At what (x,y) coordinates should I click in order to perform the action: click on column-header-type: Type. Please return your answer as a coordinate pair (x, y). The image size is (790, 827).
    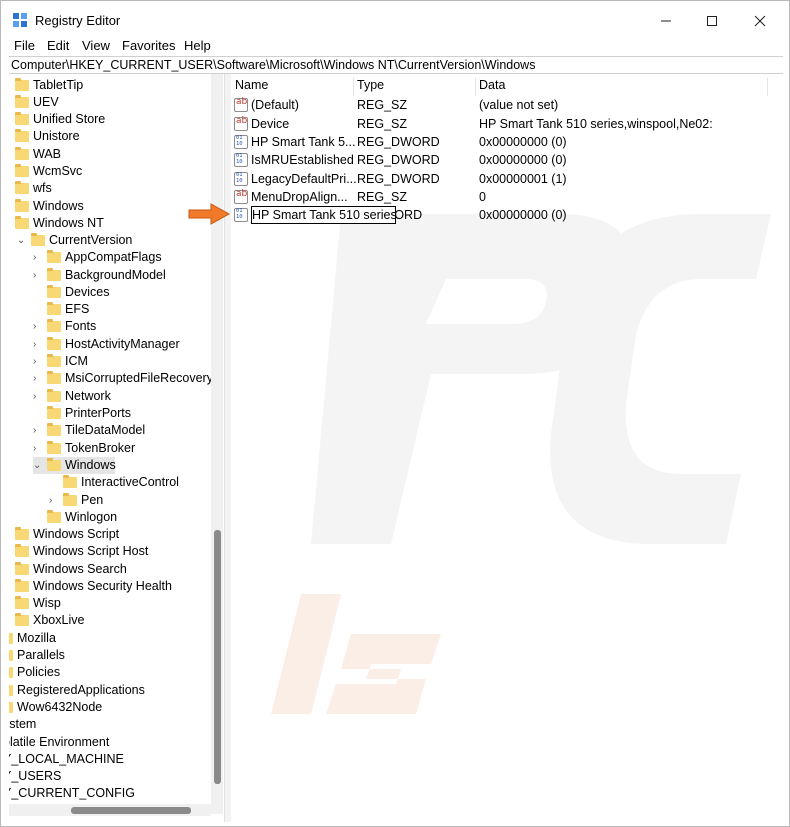
    Looking at the image, I should click on (370, 86).